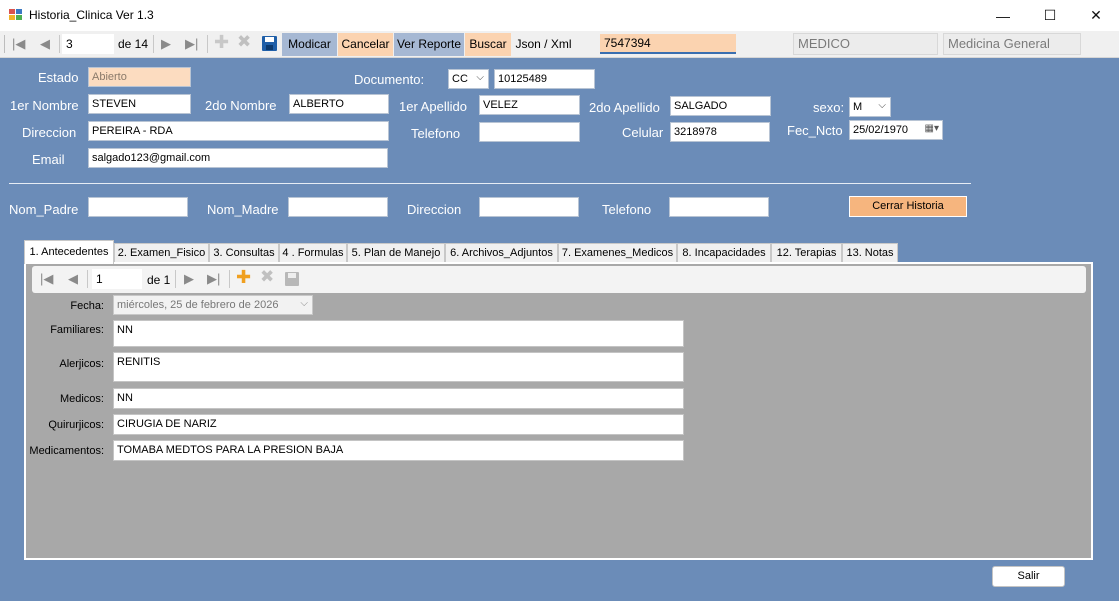 This screenshot has width=1119, height=601. What do you see at coordinates (559, 15) in the screenshot?
I see `title-bar: Historia_Clinica Ver 1.3 — ☐ ✕` at bounding box center [559, 15].